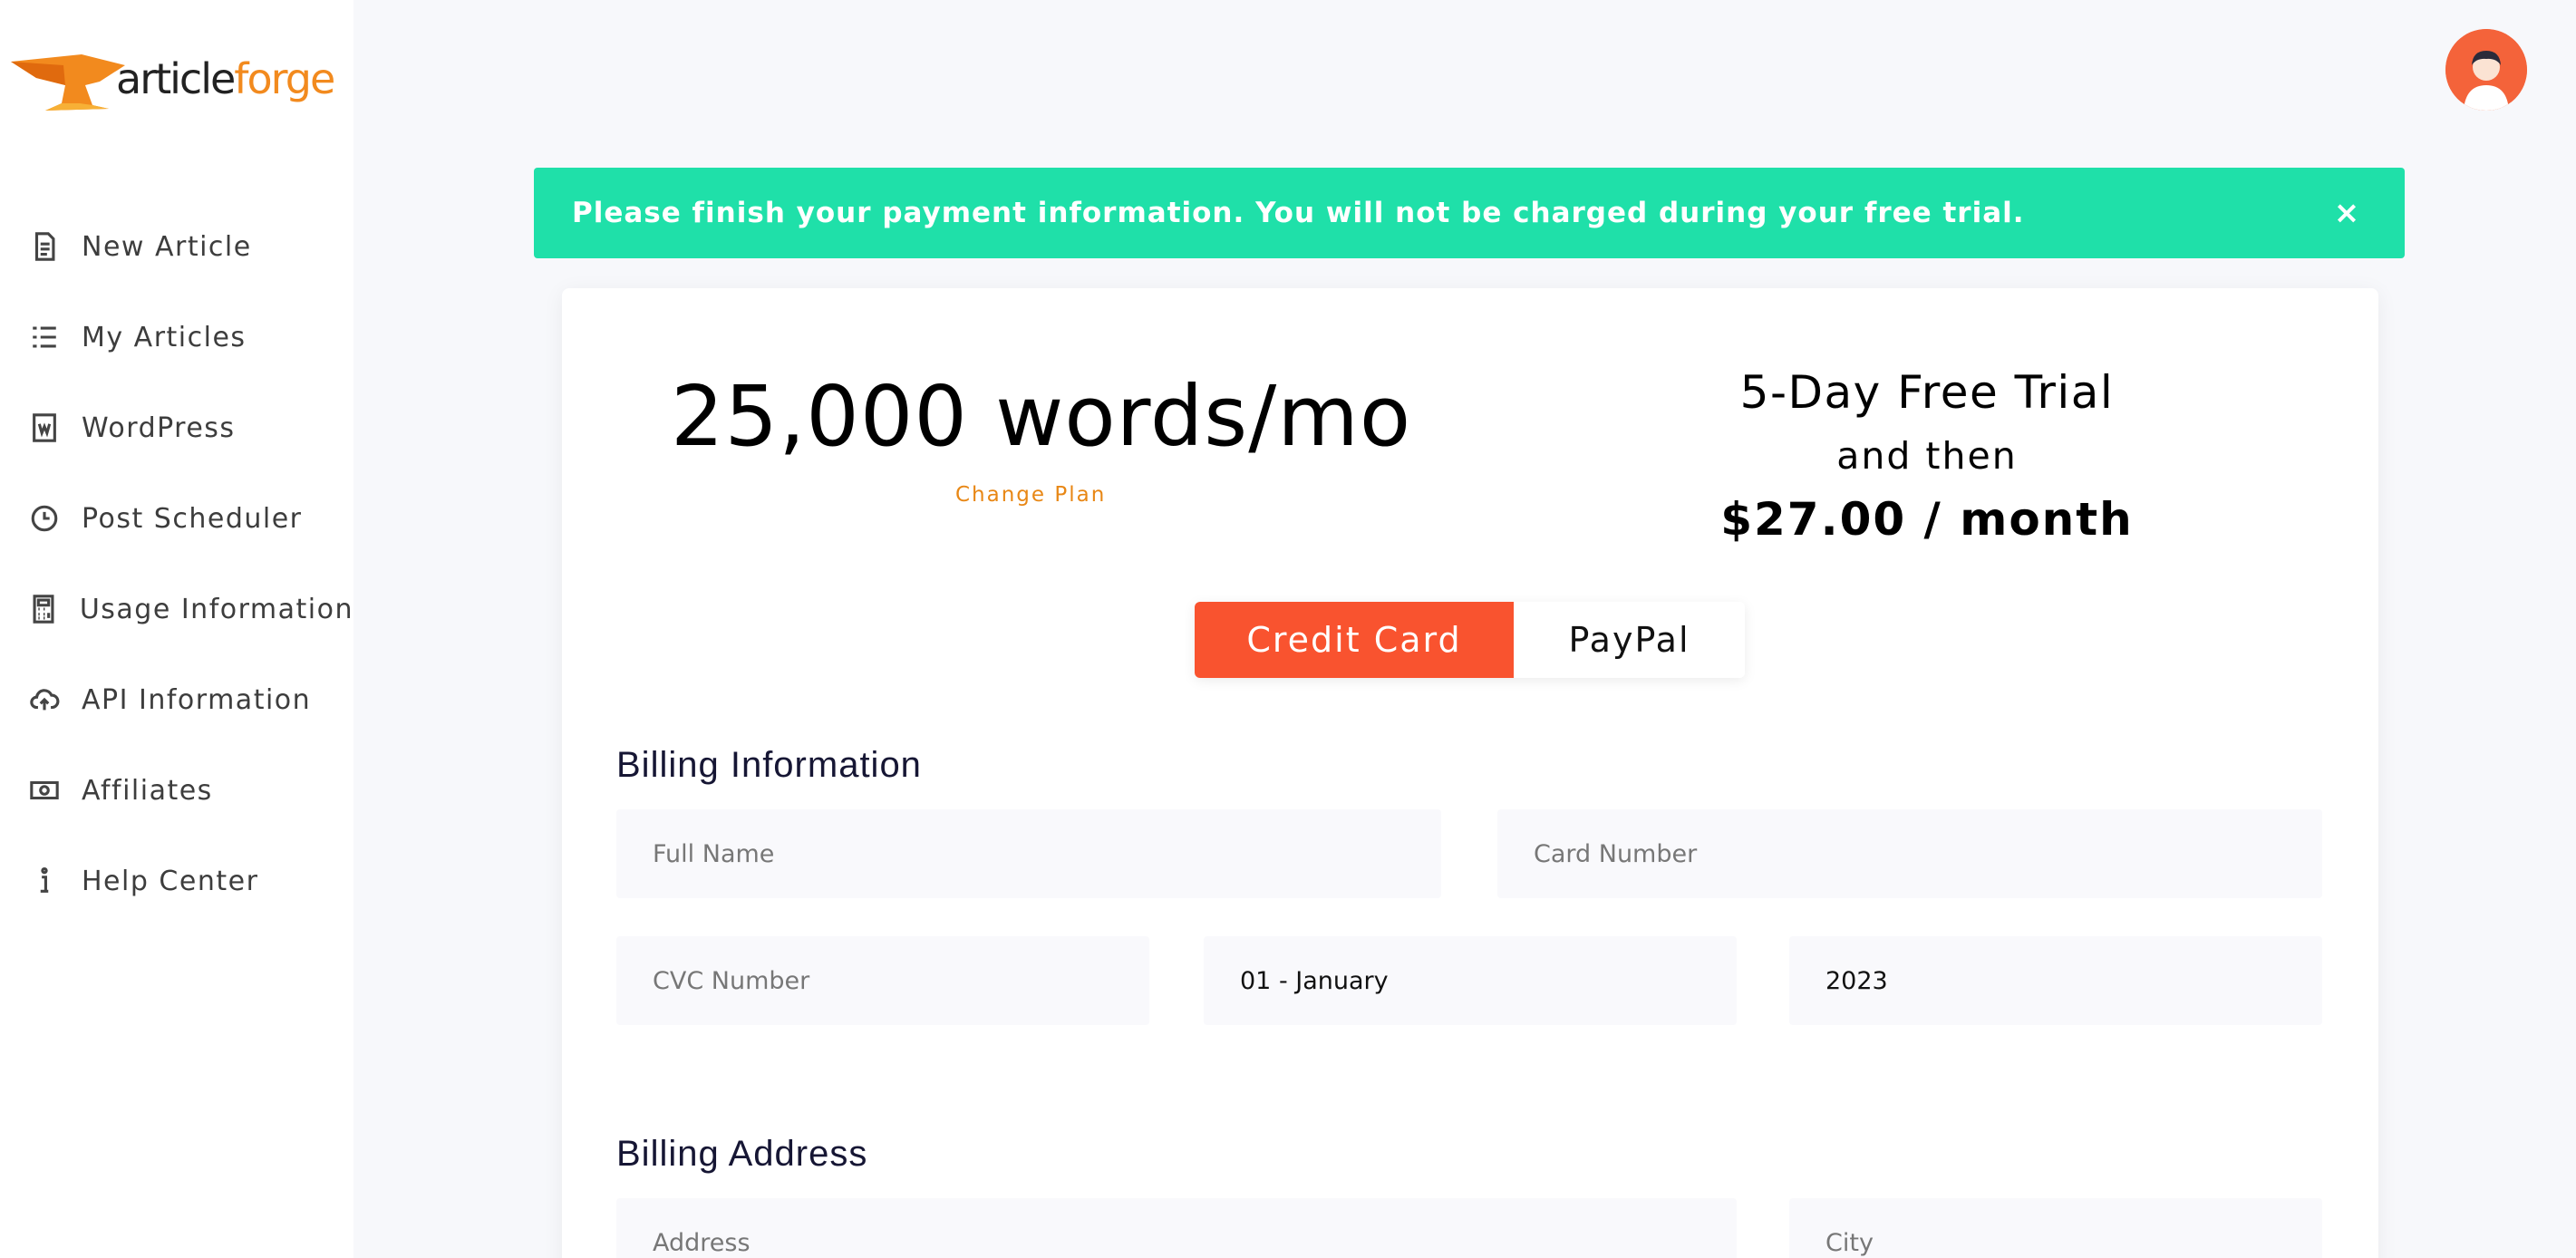  I want to click on tab-credit-card: Credit Card, so click(1354, 640).